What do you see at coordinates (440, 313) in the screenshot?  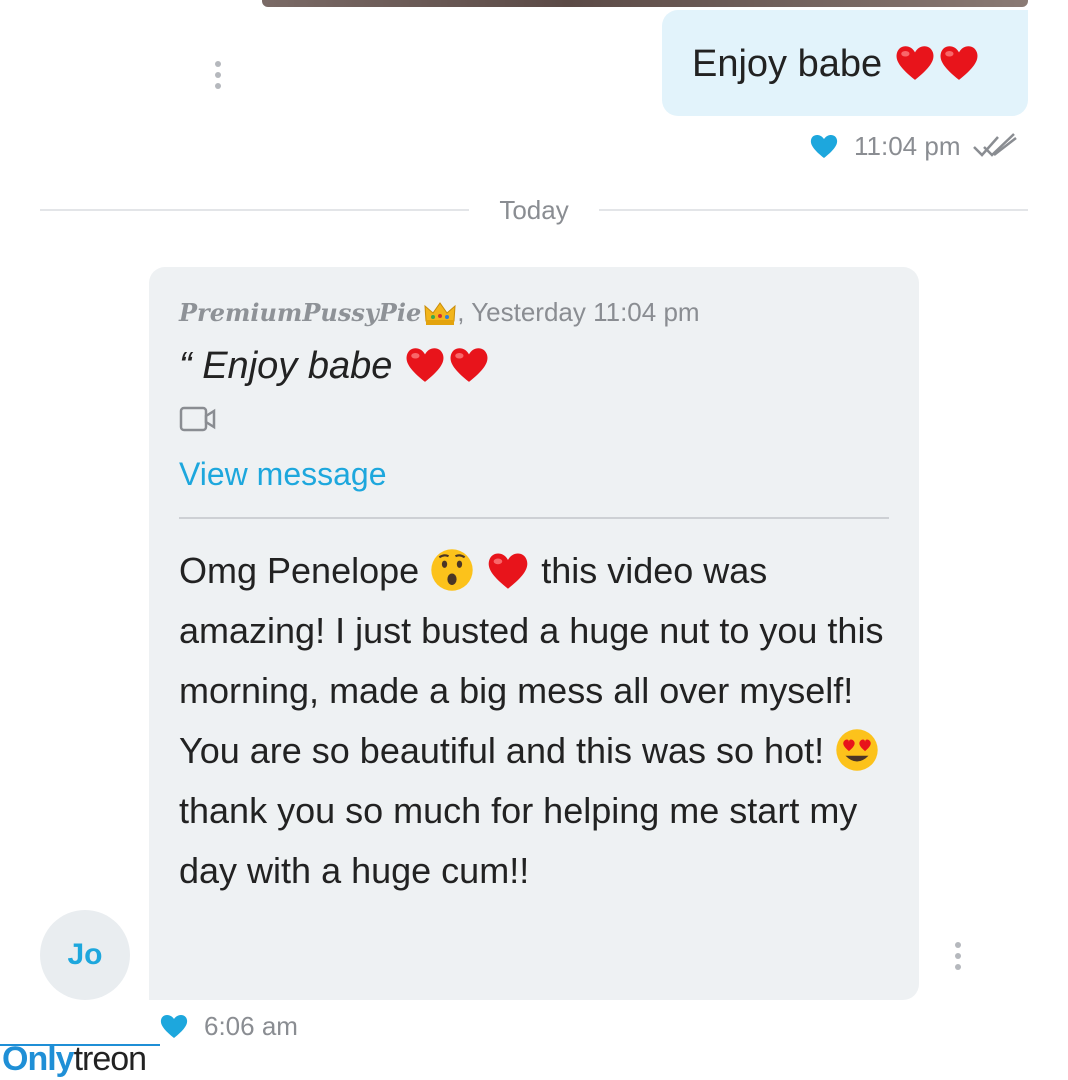 I see `crown-emoji-icon` at bounding box center [440, 313].